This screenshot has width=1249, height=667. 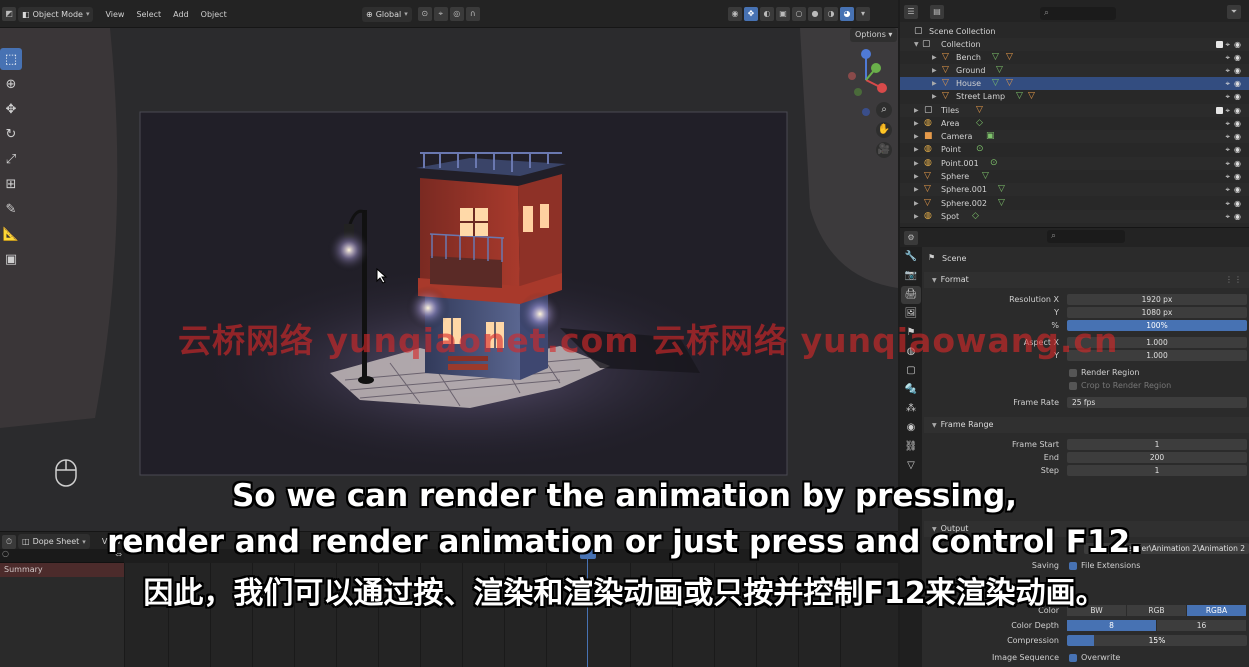 What do you see at coordinates (1078, 13) in the screenshot?
I see `outliner-search-input: ⌕` at bounding box center [1078, 13].